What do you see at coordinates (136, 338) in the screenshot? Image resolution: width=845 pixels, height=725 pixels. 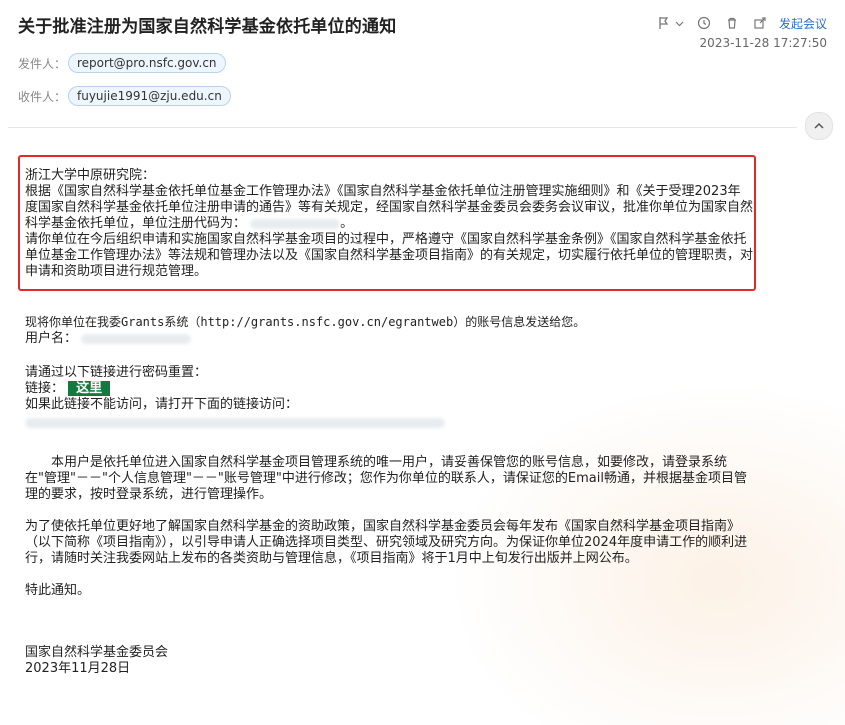 I see `redacted-username` at bounding box center [136, 338].